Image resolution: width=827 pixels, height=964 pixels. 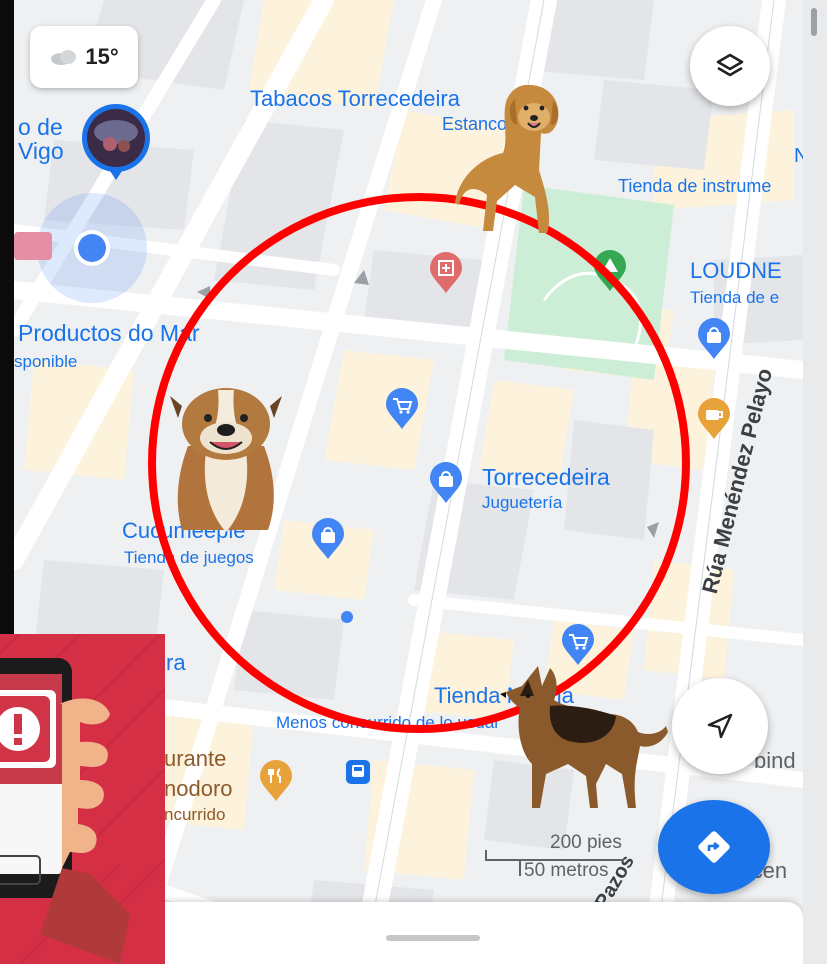 What do you see at coordinates (695, 186) in the screenshot?
I see `label-tienda-instrumentos: Tienda de instrume` at bounding box center [695, 186].